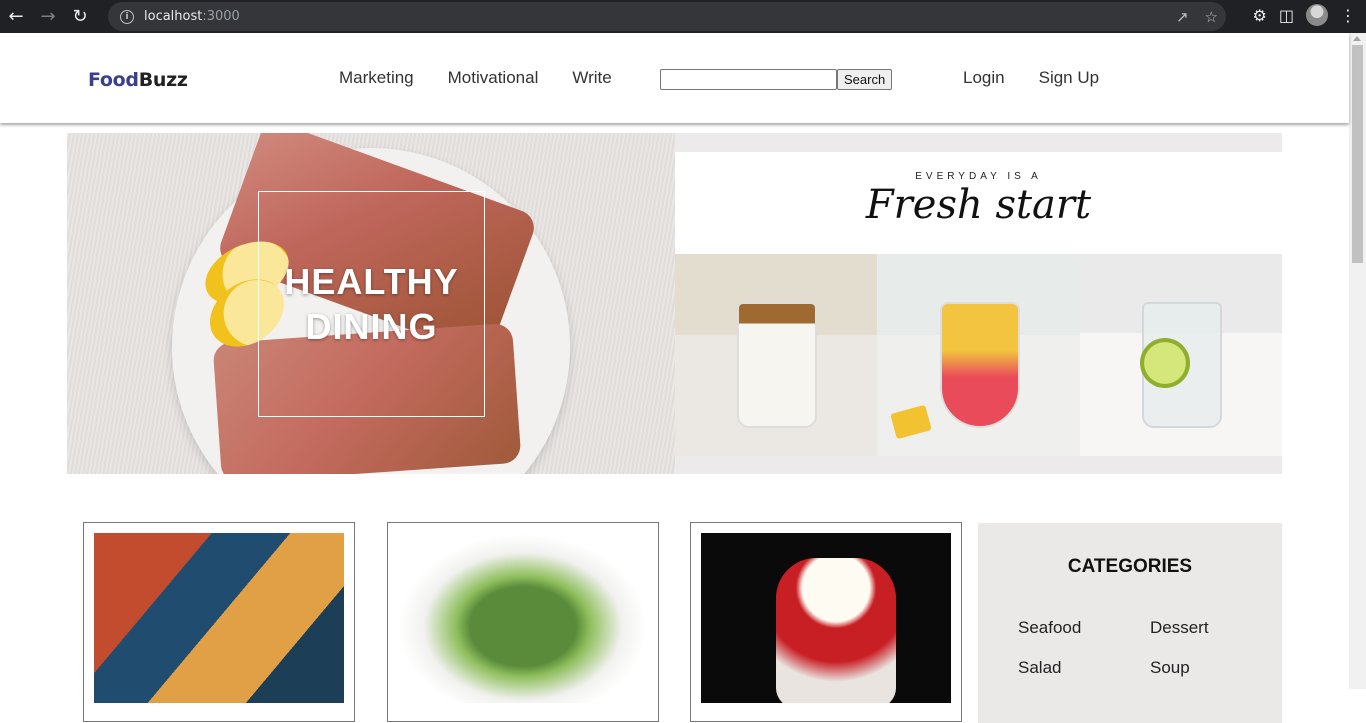 This screenshot has height=723, width=1366. What do you see at coordinates (1260, 15) in the screenshot?
I see `extensions-icon: ⚙` at bounding box center [1260, 15].